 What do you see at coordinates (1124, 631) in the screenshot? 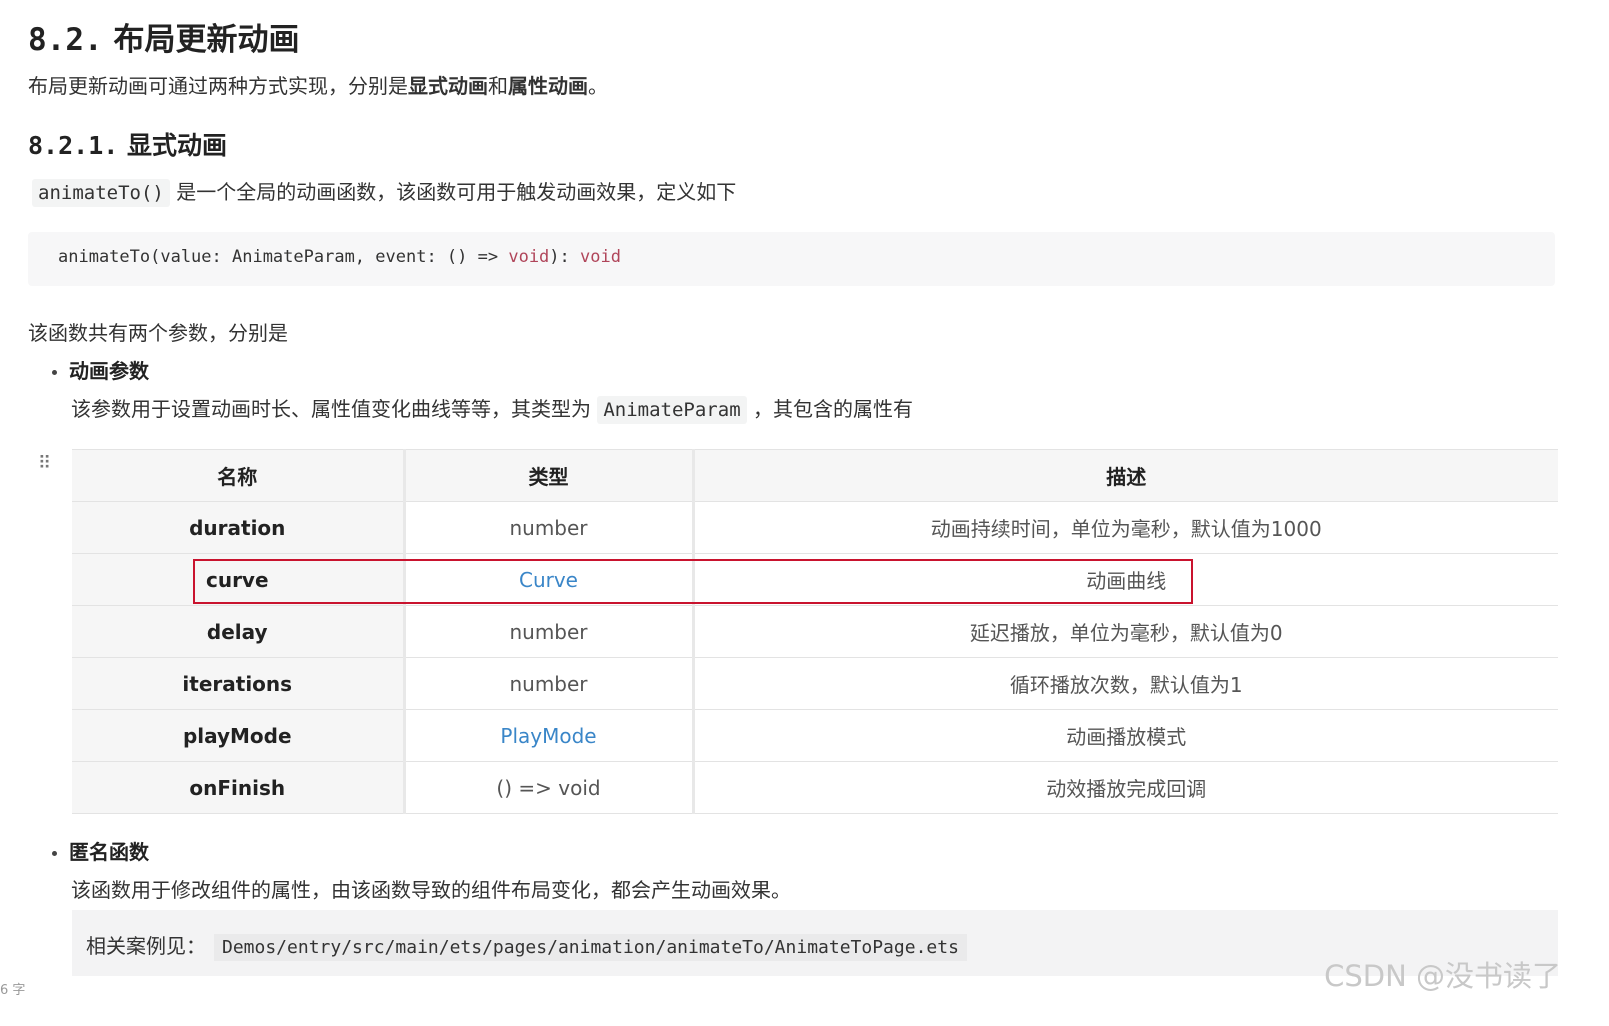
I see `cell-desc: 延迟播放，单位为毫秒，默认值为0` at bounding box center [1124, 631].